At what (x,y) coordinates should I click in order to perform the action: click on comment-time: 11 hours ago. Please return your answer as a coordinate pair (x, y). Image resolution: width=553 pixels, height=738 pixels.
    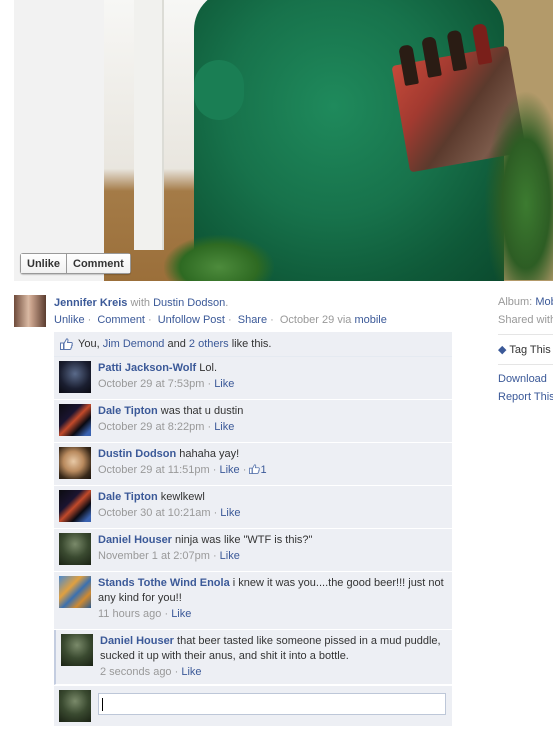
    Looking at the image, I should click on (130, 614).